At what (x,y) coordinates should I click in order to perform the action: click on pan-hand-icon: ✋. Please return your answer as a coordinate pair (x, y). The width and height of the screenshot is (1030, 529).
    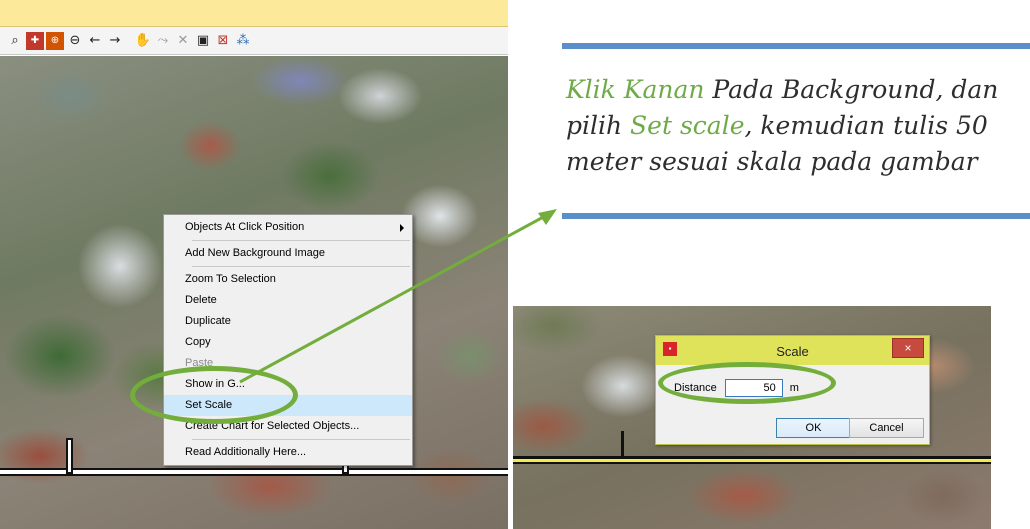
    Looking at the image, I should click on (143, 41).